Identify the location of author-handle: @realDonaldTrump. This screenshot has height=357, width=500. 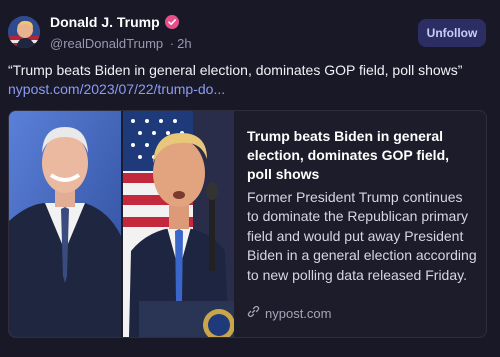
(106, 43).